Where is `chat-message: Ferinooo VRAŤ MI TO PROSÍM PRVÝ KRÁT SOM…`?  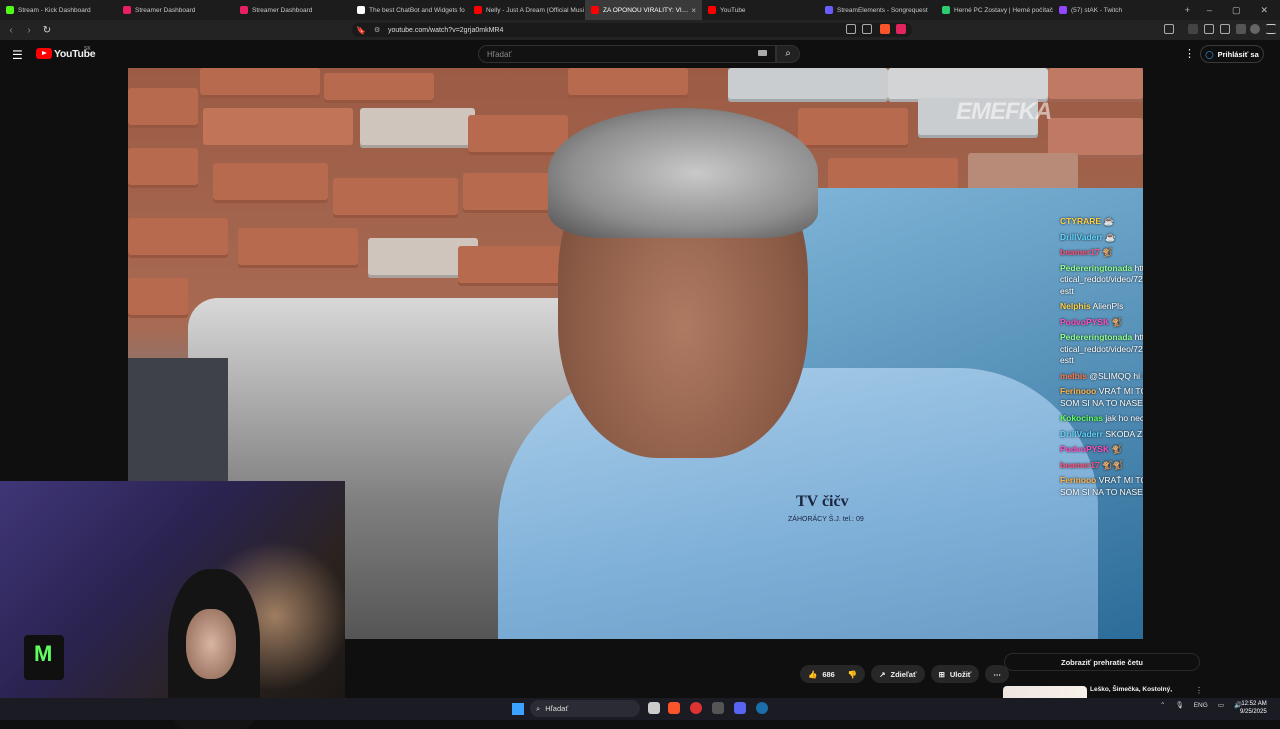 chat-message: Ferinooo VRAŤ MI TO PROSÍM PRVÝ KRÁT SOM… is located at coordinates (1101, 397).